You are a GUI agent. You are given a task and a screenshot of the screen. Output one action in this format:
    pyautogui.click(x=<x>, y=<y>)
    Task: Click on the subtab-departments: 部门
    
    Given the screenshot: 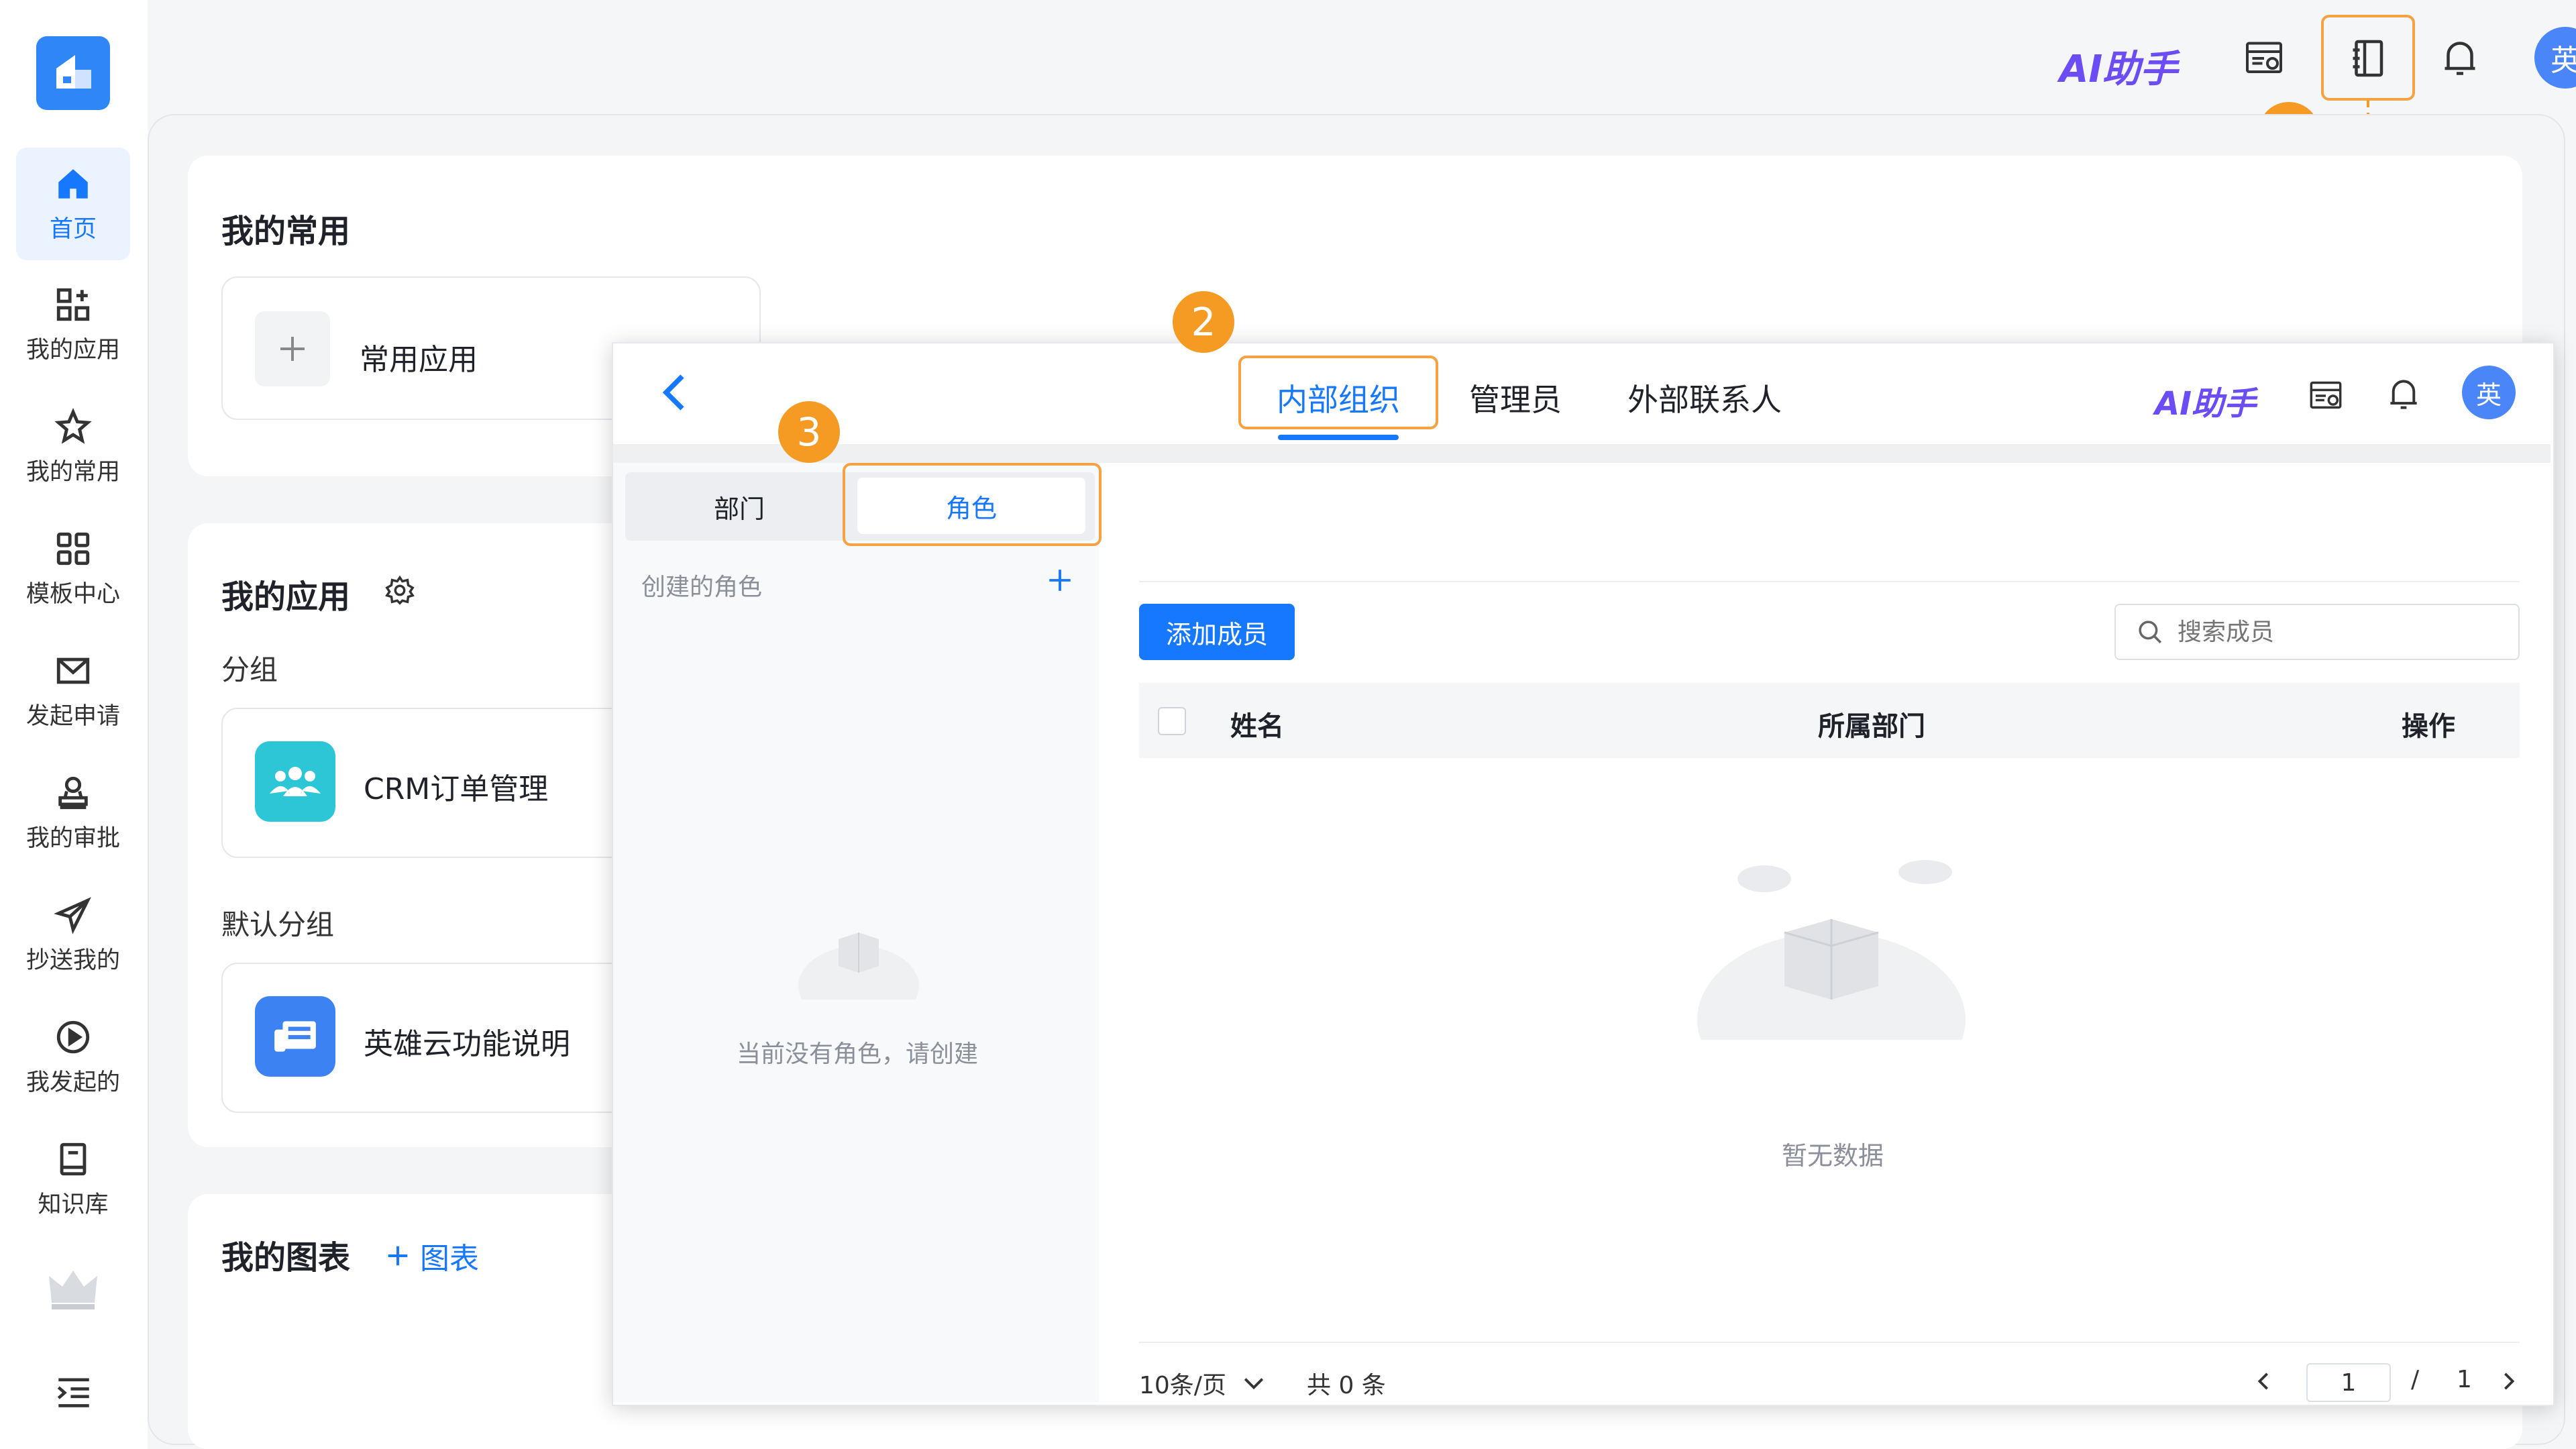 What is the action you would take?
    pyautogui.click(x=739, y=506)
    